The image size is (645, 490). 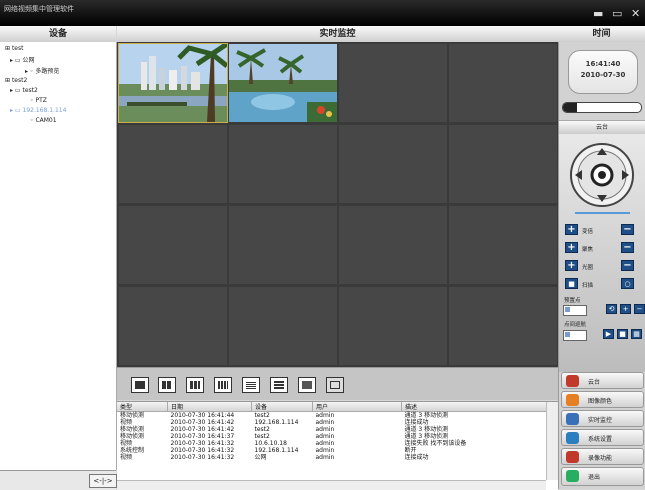 I want to click on tree-item-multi-preview: ▸ ◦ 多路预览, so click(x=42, y=70).